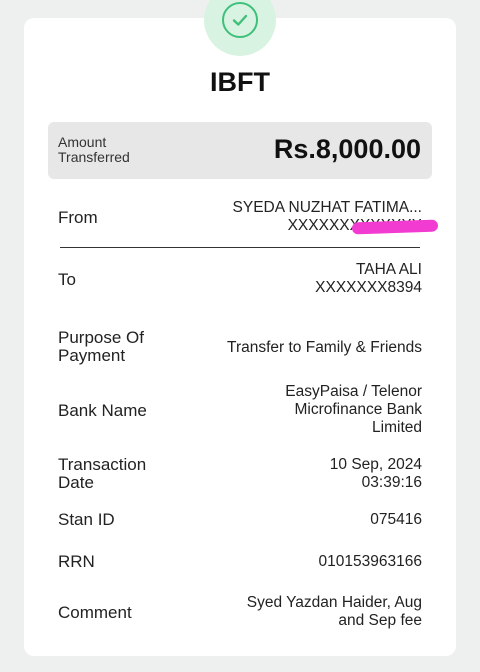 The width and height of the screenshot is (480, 672). What do you see at coordinates (102, 410) in the screenshot?
I see `bank-label: Bank Name` at bounding box center [102, 410].